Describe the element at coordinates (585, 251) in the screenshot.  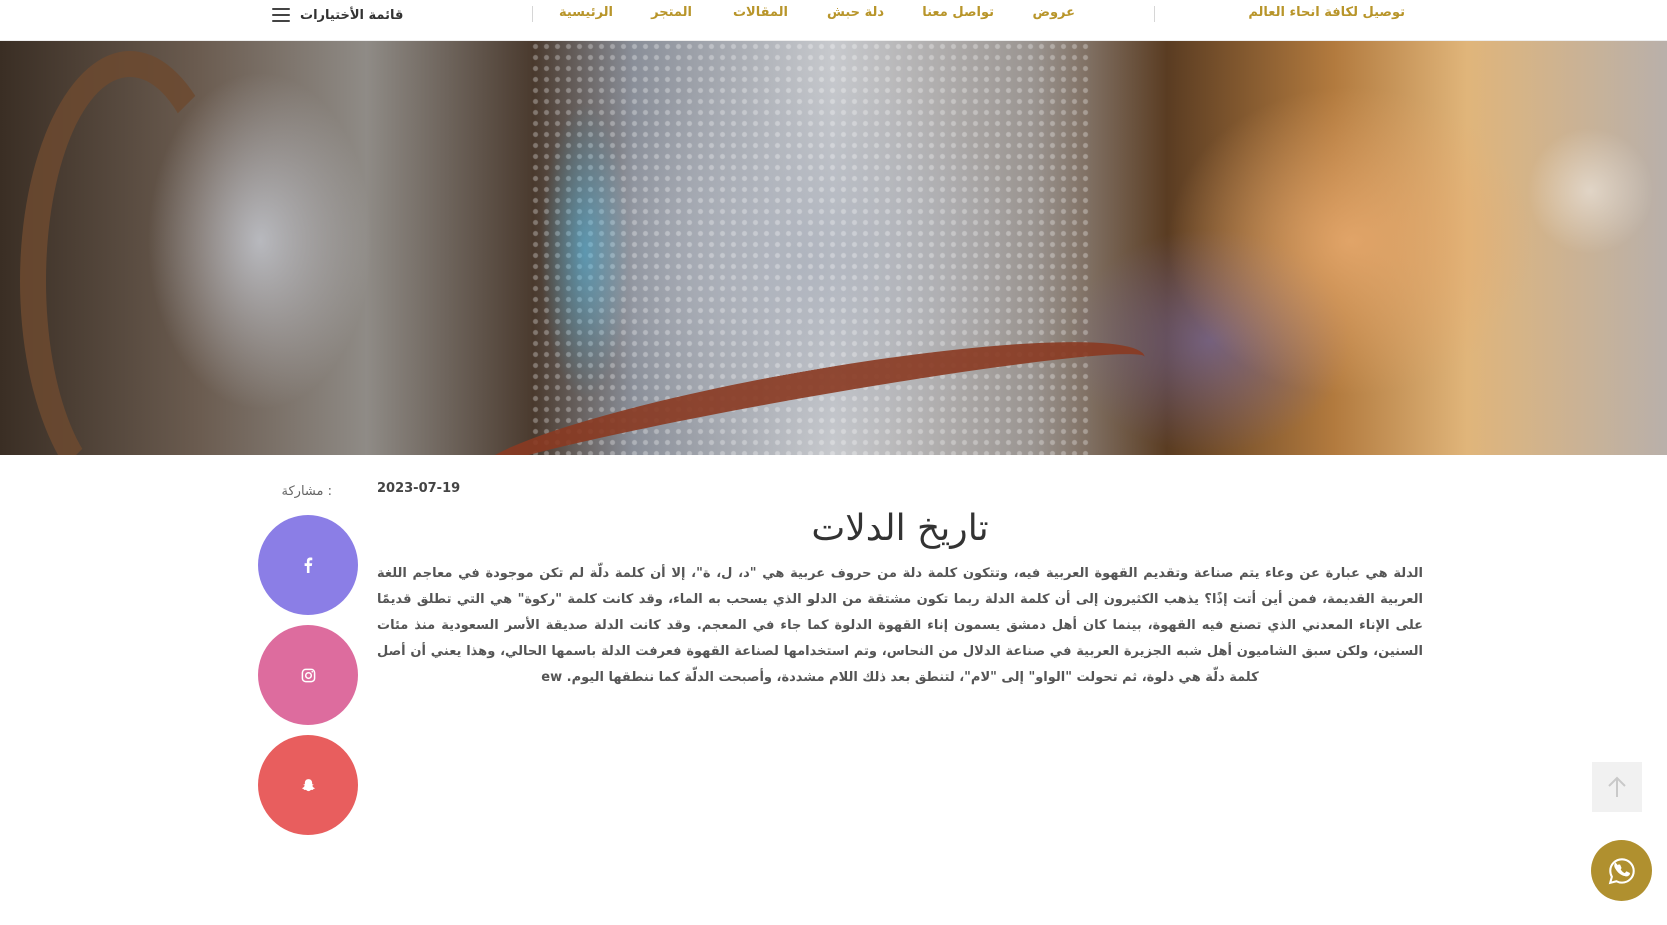
I see `hero-glow` at that location.